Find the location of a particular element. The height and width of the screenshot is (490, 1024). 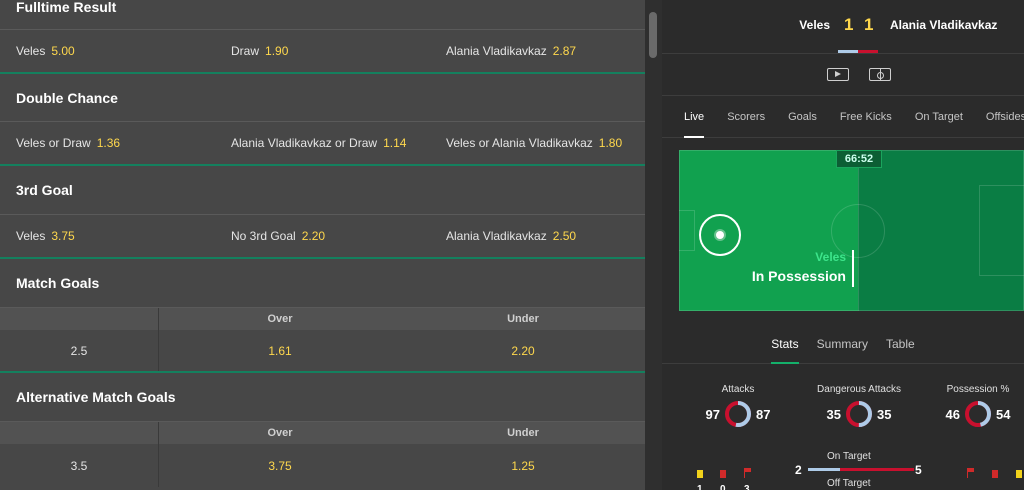

possession-team: Veles is located at coordinates (830, 257).